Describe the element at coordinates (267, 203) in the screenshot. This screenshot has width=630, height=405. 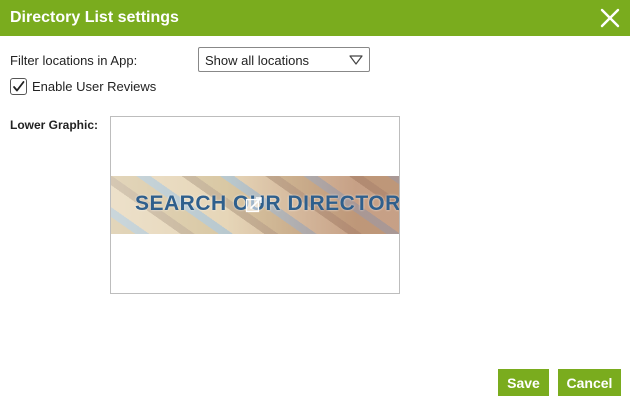
I see `banner-text: SEARCH OUR DIRECTORY` at that location.